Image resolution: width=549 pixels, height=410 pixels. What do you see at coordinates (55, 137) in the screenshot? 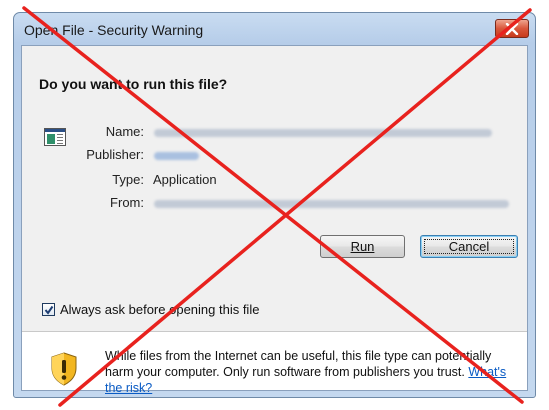
I see `application-icon` at bounding box center [55, 137].